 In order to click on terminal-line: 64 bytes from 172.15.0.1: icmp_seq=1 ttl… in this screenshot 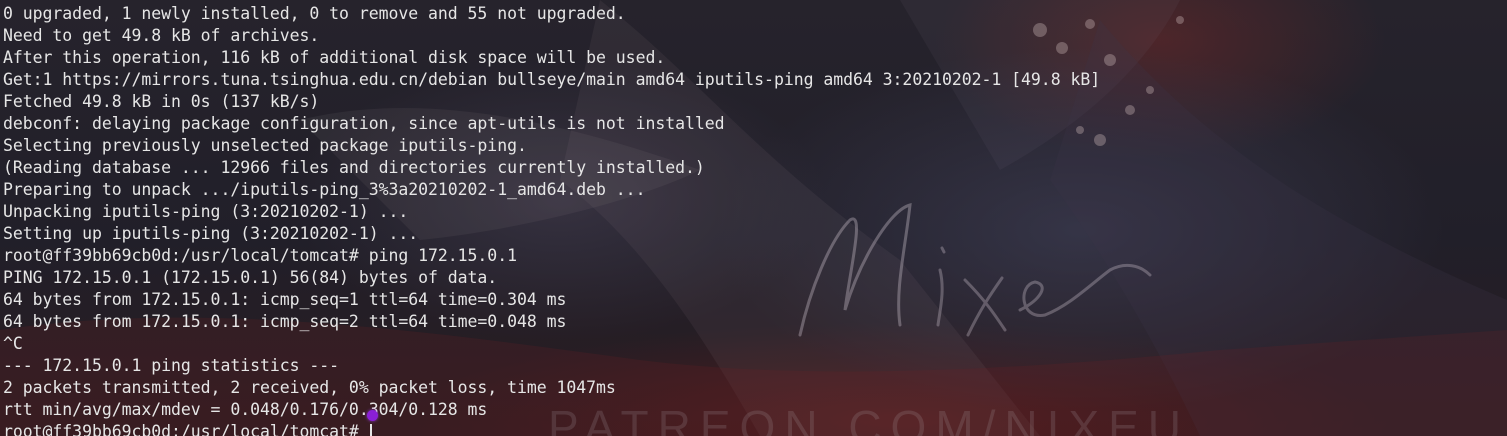, I will do `click(285, 299)`.